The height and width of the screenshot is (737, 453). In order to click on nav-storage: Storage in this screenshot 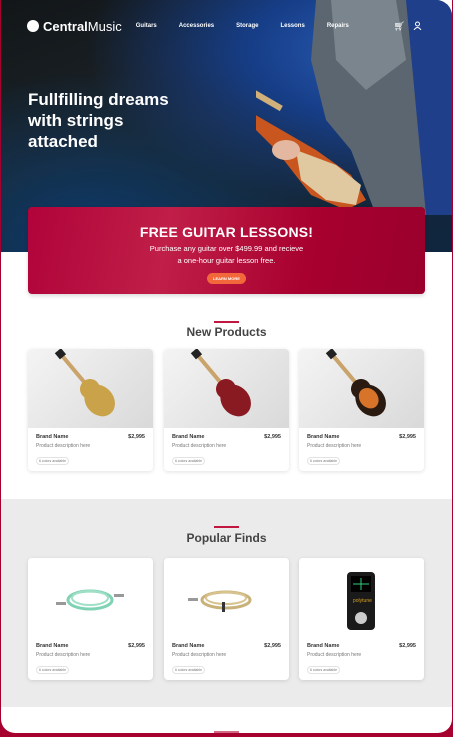, I will do `click(247, 26)`.